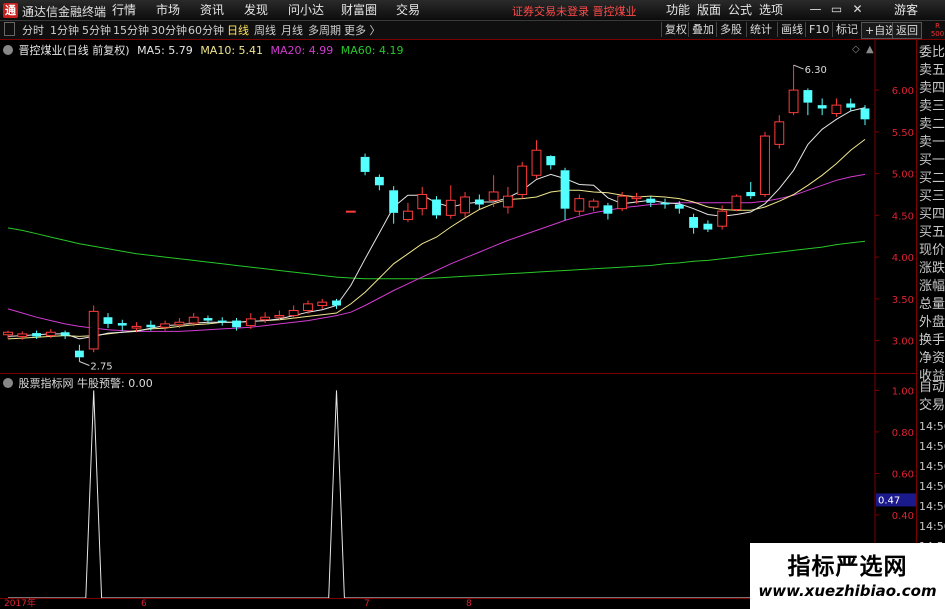 The height and width of the screenshot is (609, 945). I want to click on menu-item-market-quotes: 行情, so click(124, 10).